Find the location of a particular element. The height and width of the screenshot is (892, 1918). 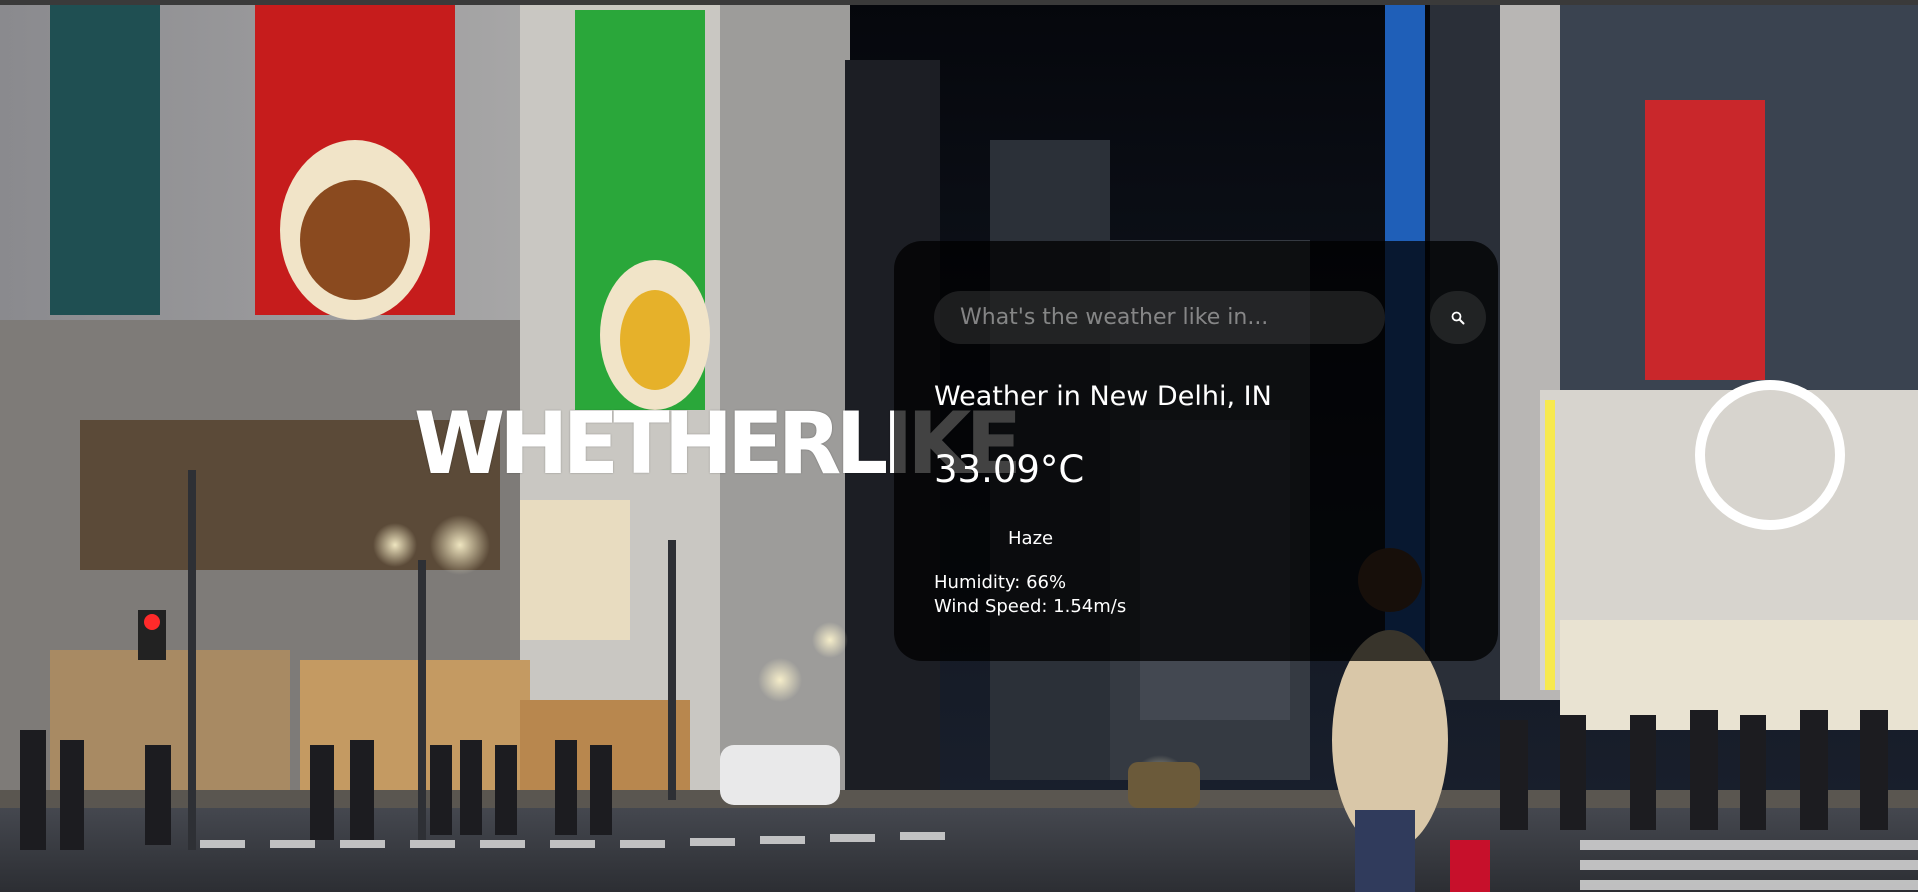

temperature: 33.09°C is located at coordinates (1009, 469).